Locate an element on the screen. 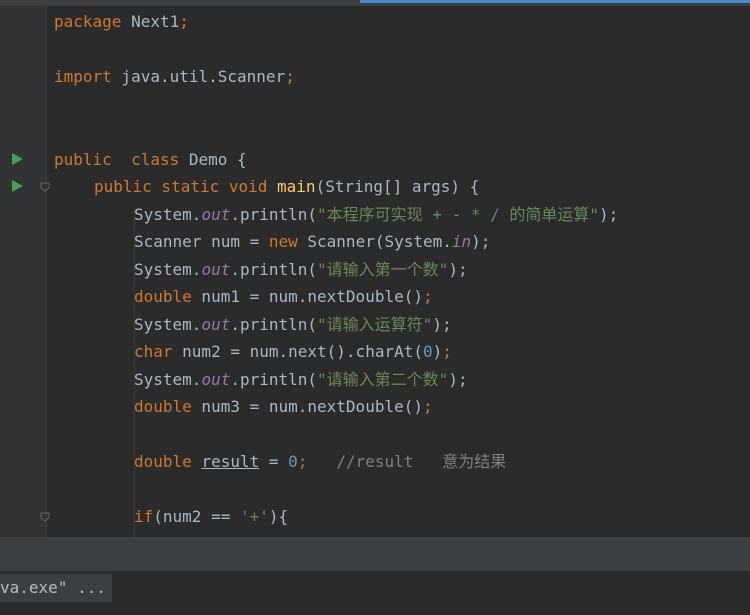  horizontal-scrollbar is located at coordinates (375, 554).